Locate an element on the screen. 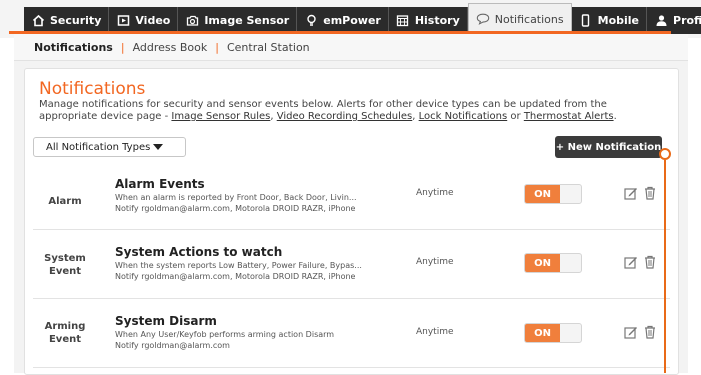 This screenshot has height=375, width=701. notification-recipients: Notify rgoldman@alarm.com is located at coordinates (172, 345).